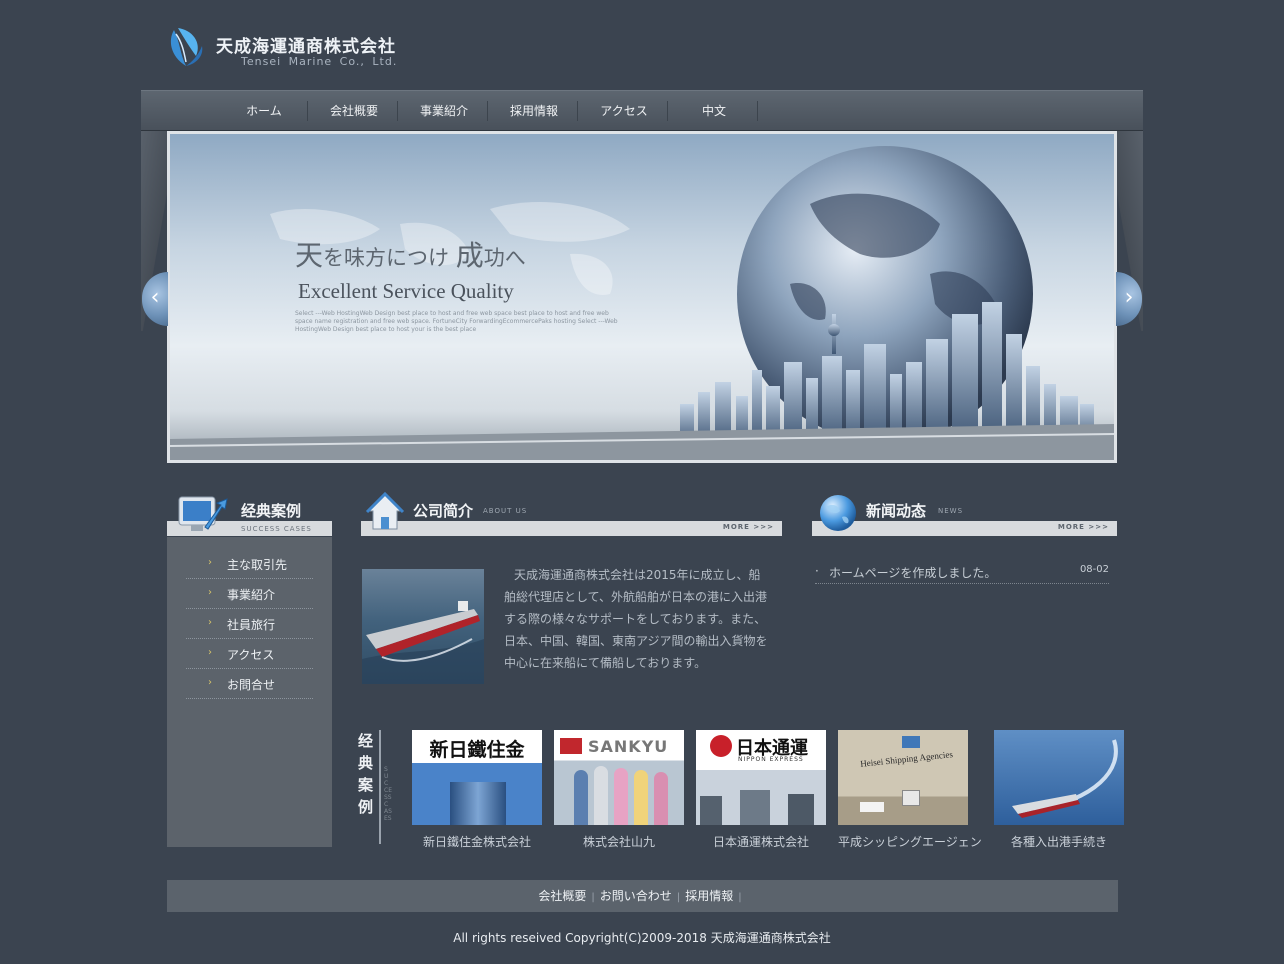 This screenshot has height=964, width=1284. I want to click on menu-item-label: 主な取引先, so click(257, 565).